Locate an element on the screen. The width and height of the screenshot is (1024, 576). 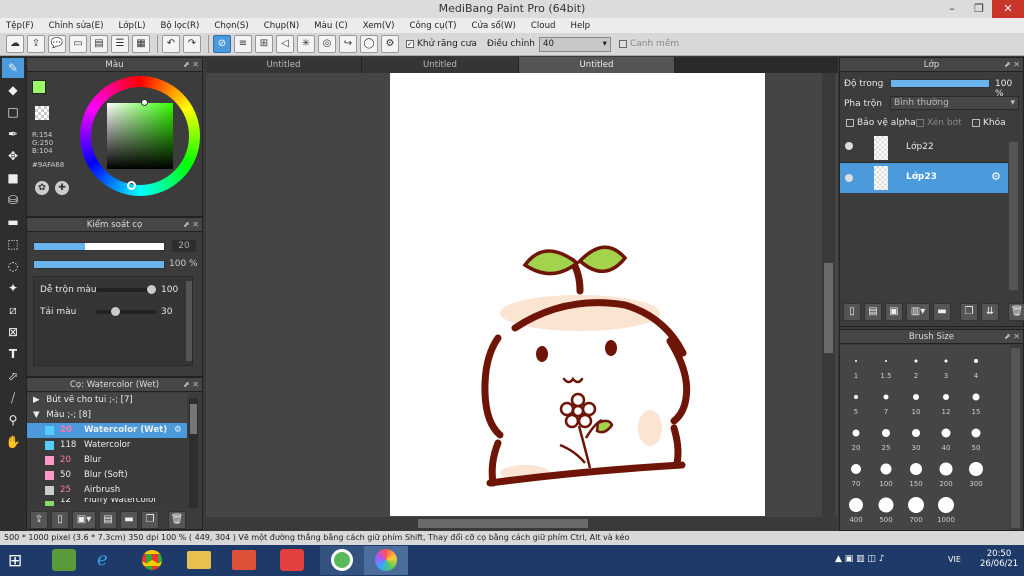
trash-icon: 🗑 is located at coordinates (177, 520).